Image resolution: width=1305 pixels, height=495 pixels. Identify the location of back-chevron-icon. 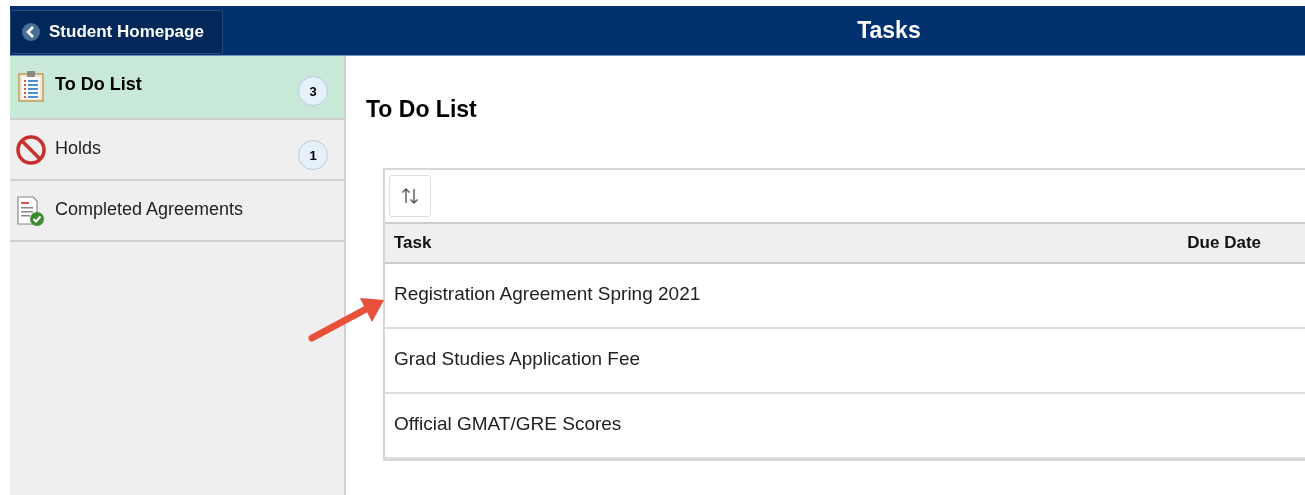
(31, 31).